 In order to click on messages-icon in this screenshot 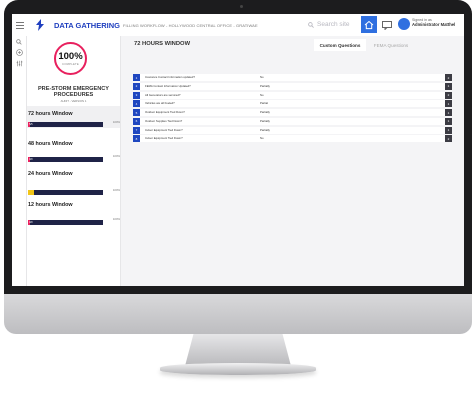, I will do `click(387, 25)`.